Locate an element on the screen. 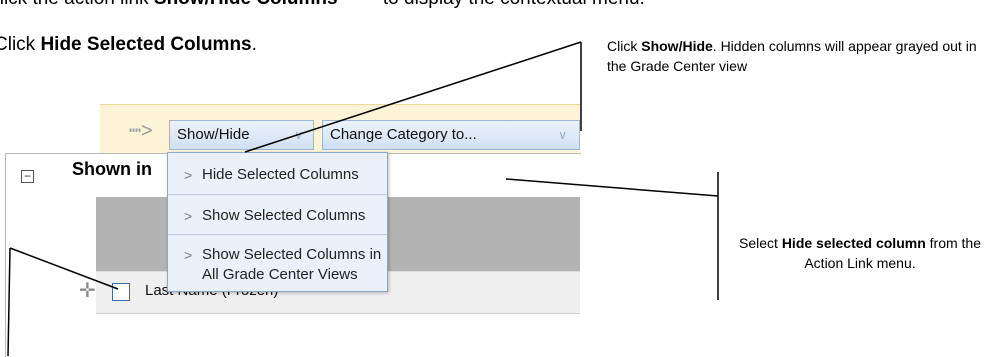  leader-line-hide-selected is located at coordinates (612, 187).